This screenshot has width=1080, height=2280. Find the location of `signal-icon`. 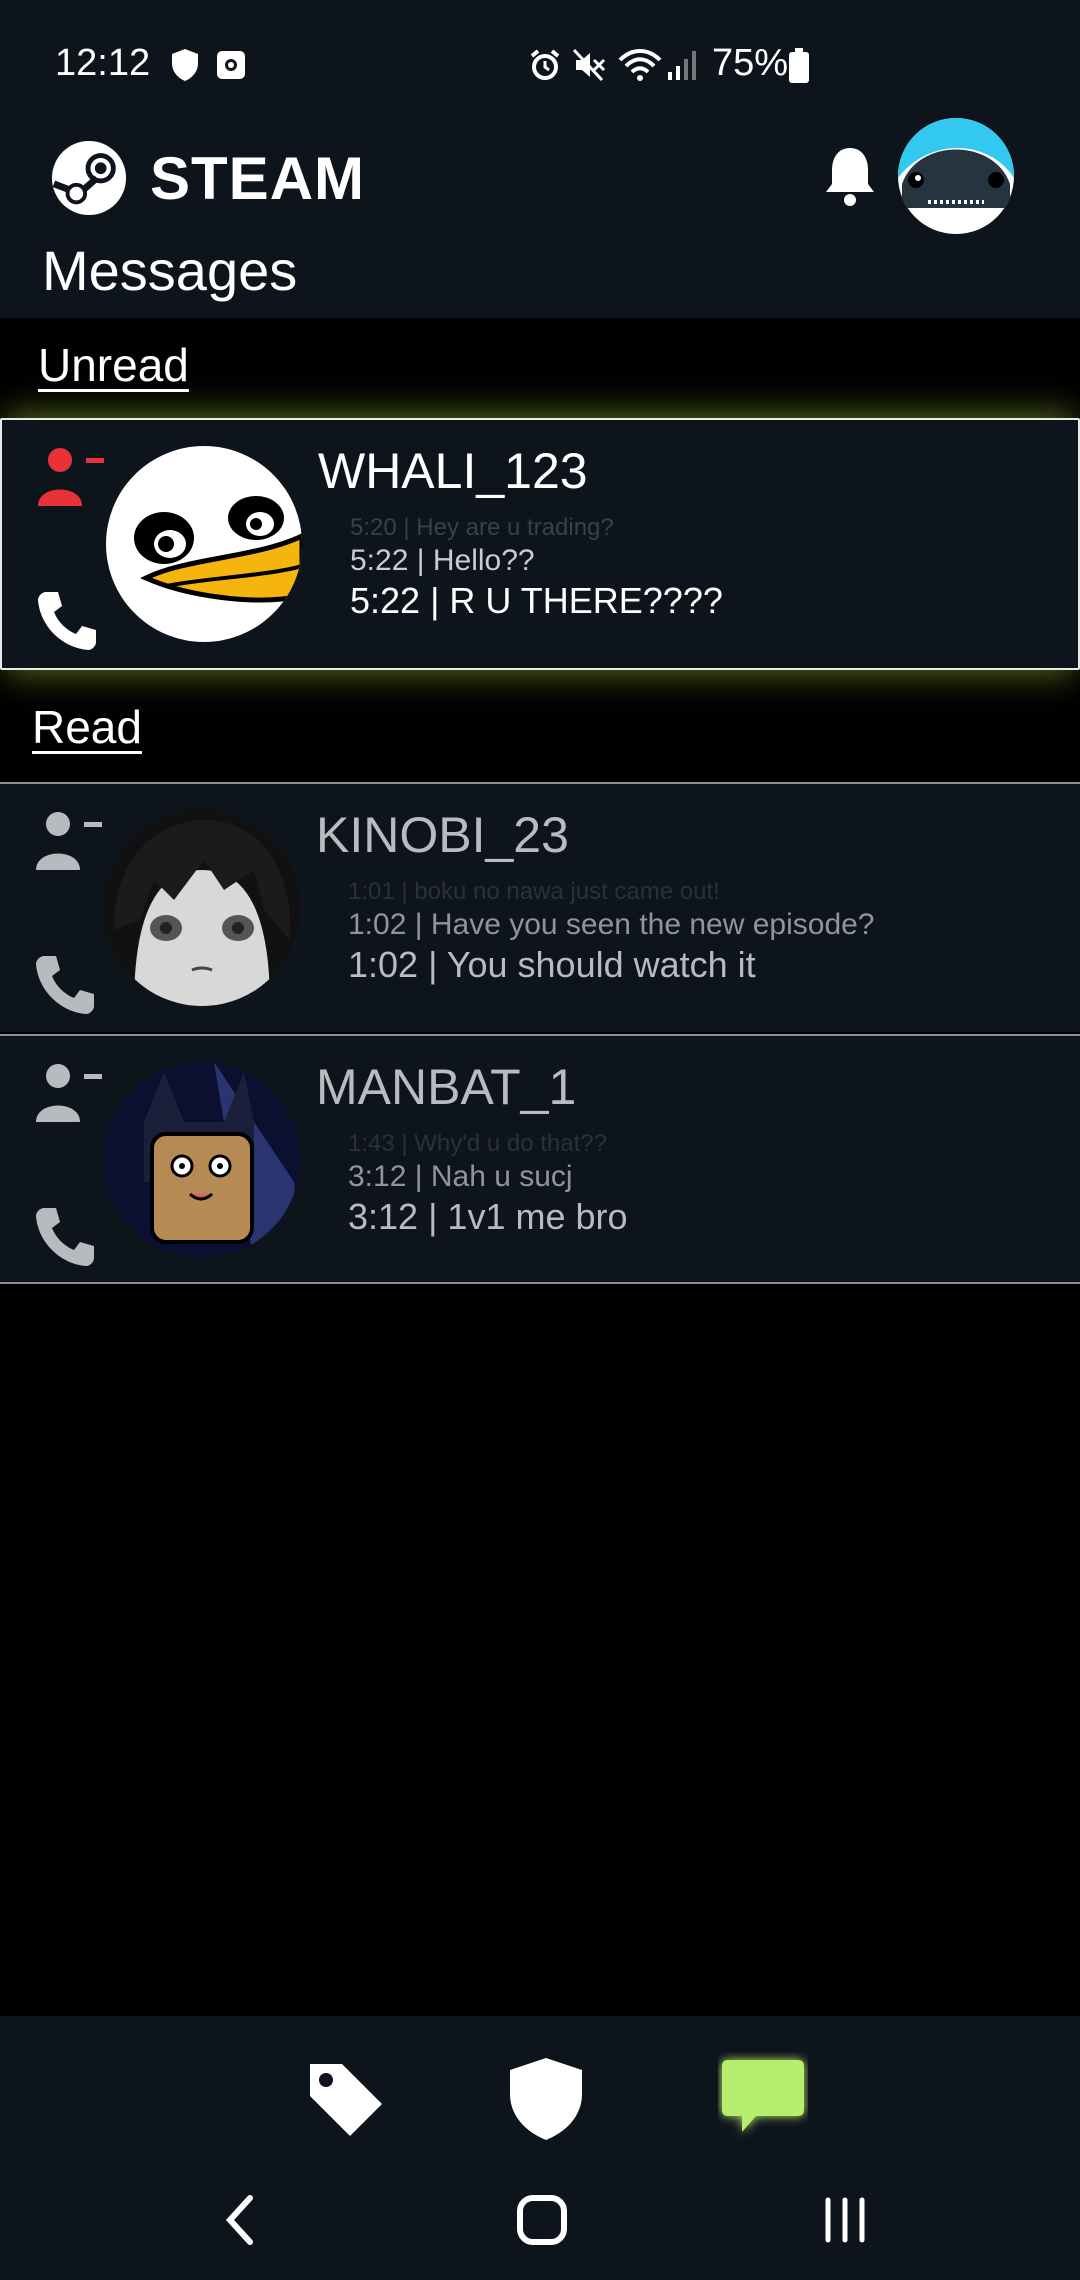

signal-icon is located at coordinates (682, 65).